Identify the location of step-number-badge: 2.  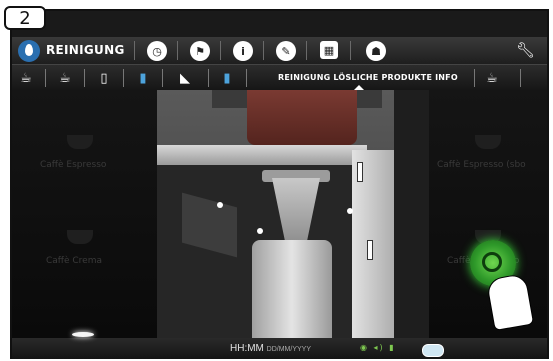
(25, 18).